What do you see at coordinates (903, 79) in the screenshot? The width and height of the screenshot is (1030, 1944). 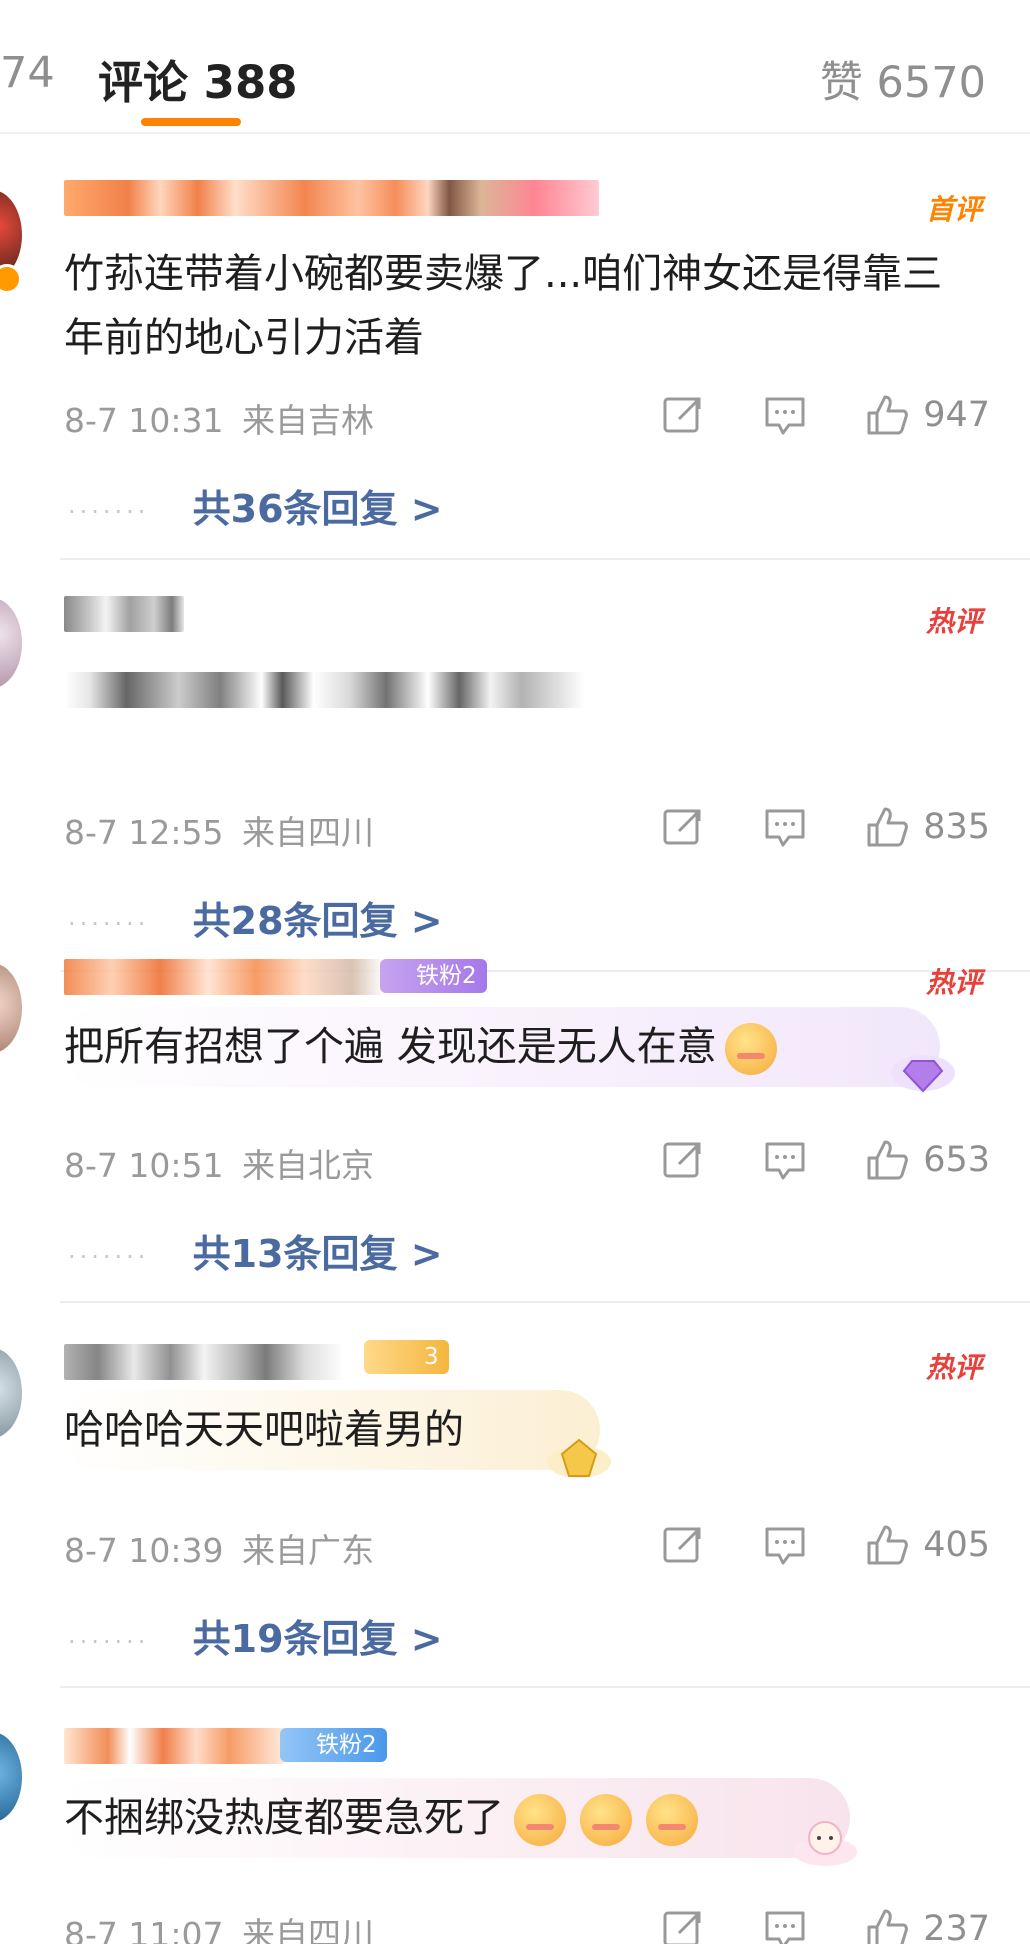 I see `tab-likes: 赞 6570` at bounding box center [903, 79].